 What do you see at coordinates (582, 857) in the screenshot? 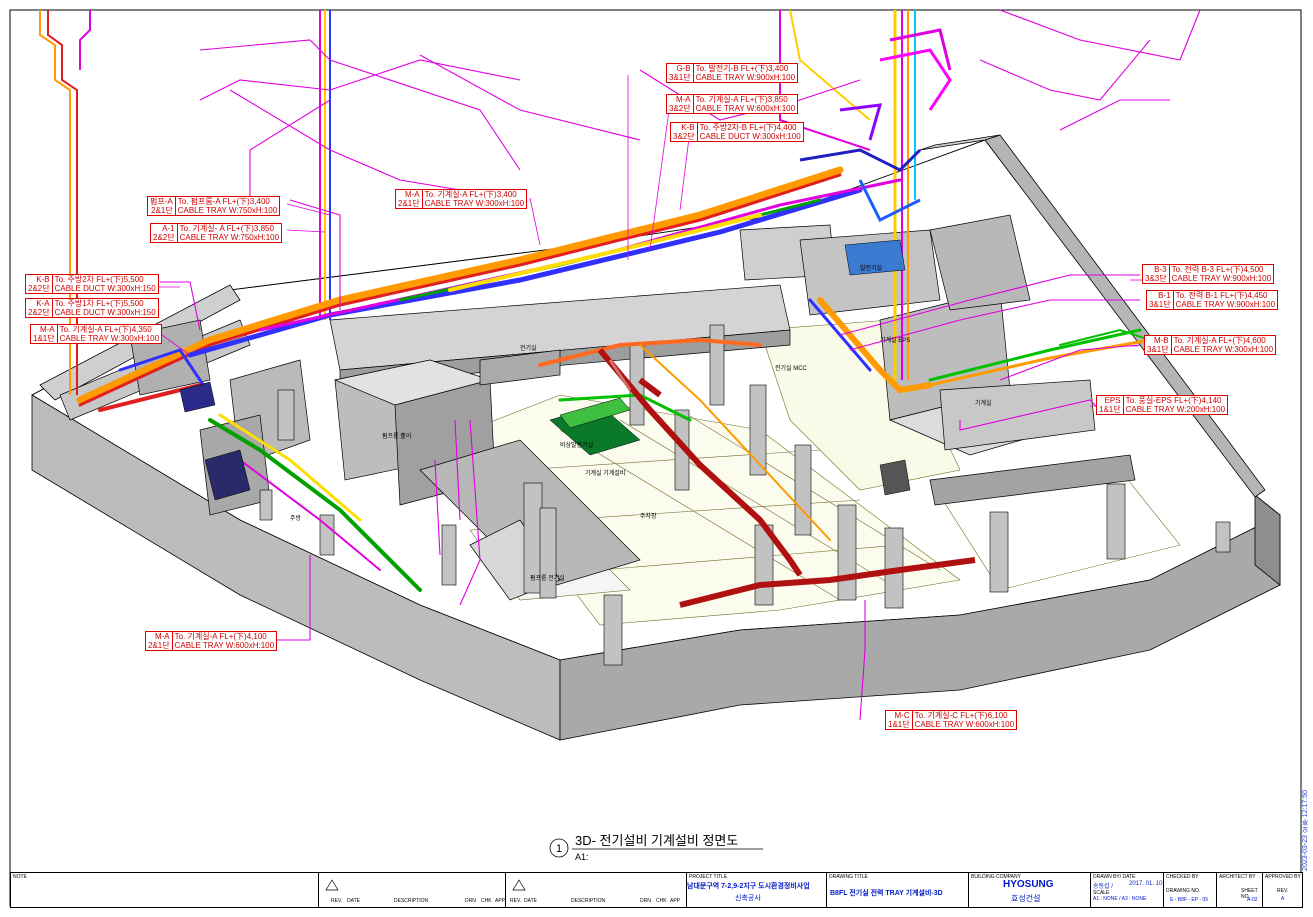
I see `view-scale: A1:` at bounding box center [582, 857].